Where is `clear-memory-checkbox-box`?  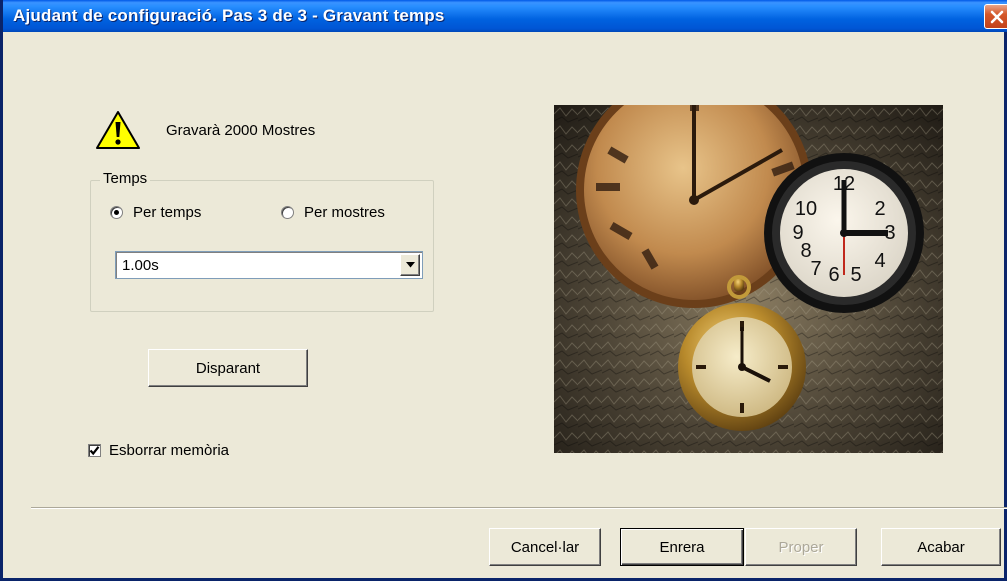 clear-memory-checkbox-box is located at coordinates (94, 450).